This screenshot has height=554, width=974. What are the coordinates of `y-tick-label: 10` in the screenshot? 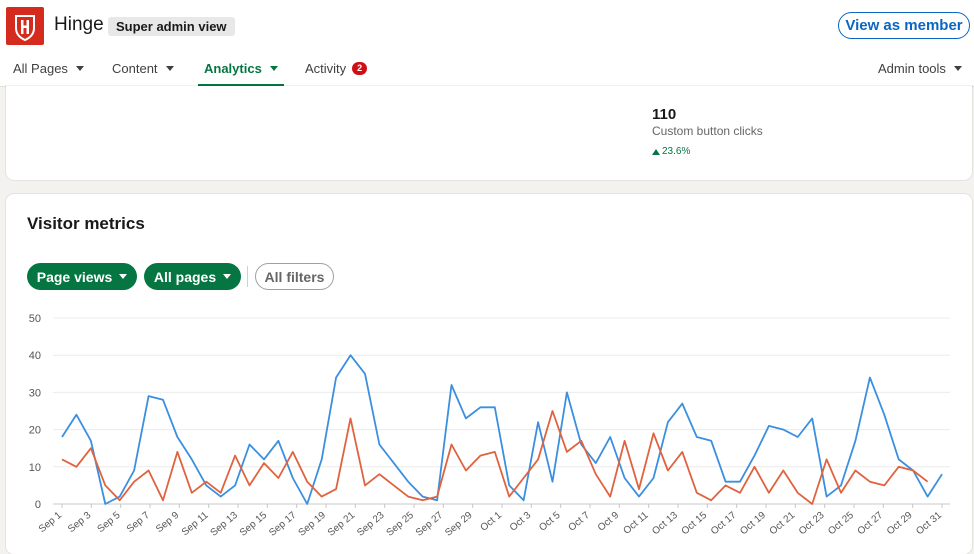 It's located at (35, 468).